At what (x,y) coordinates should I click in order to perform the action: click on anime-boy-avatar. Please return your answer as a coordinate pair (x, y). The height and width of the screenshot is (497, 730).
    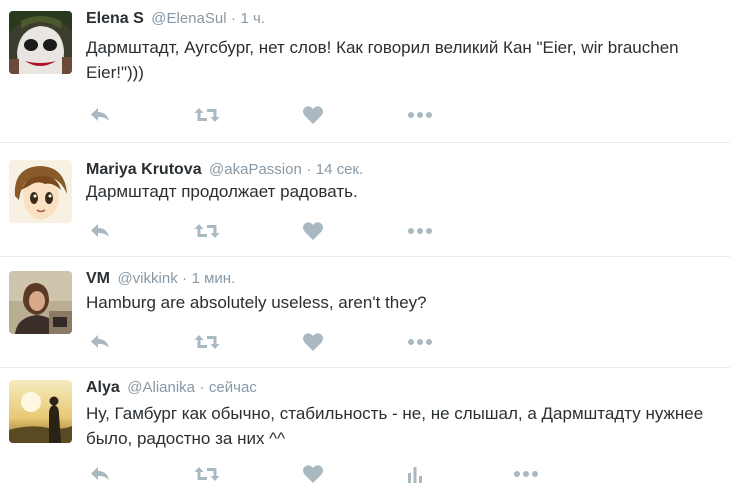
    Looking at the image, I should click on (40, 191).